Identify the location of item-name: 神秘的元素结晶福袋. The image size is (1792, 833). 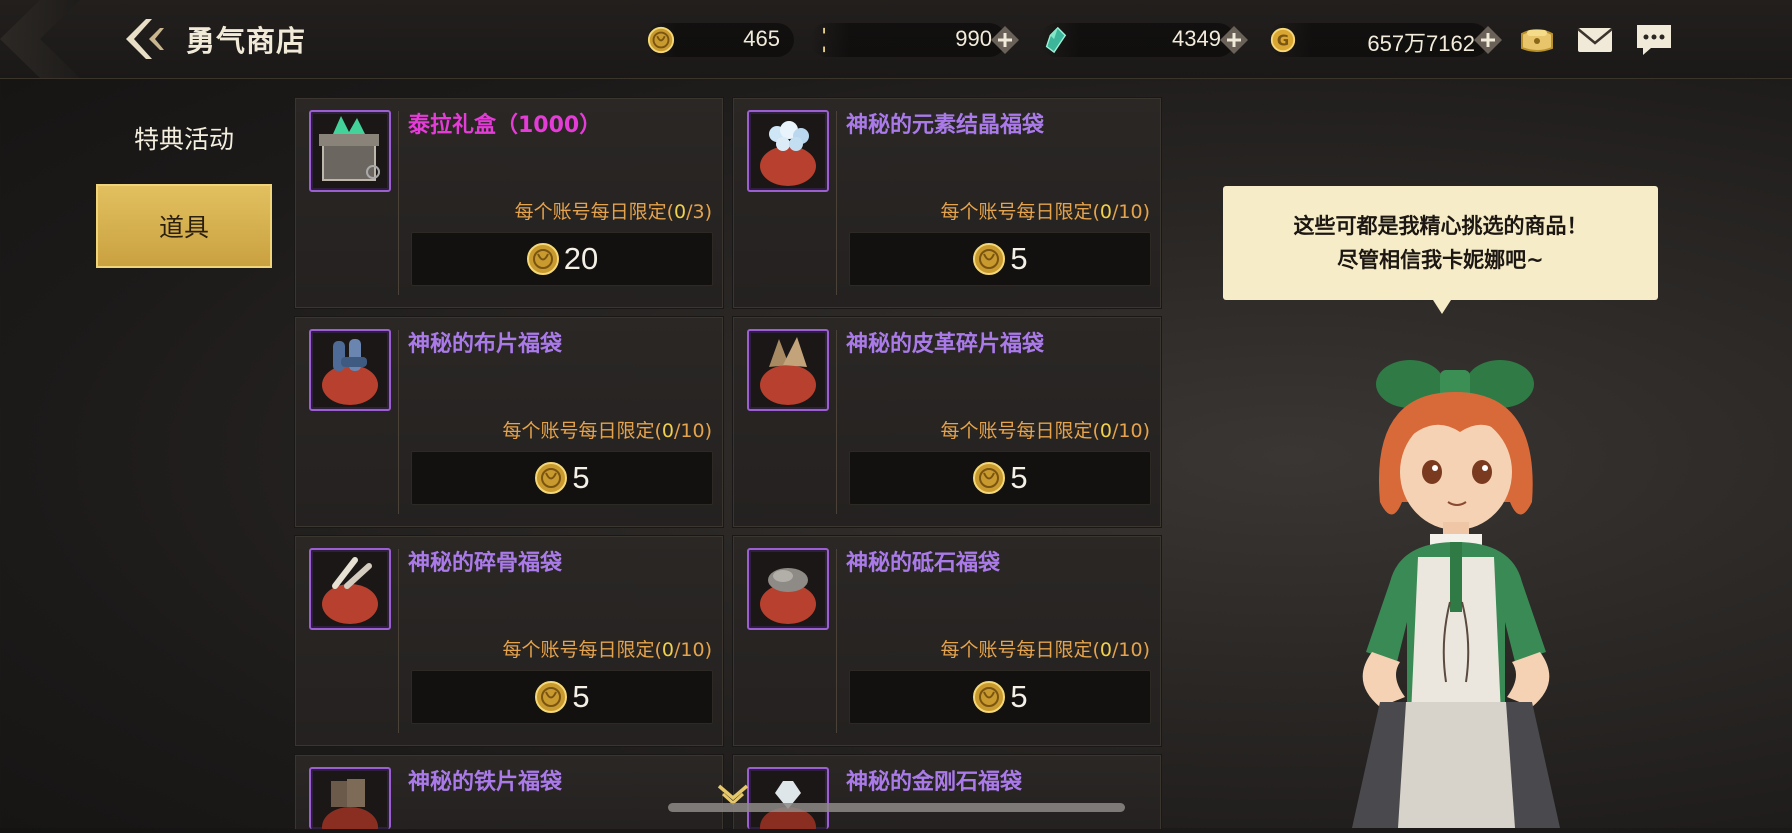
(945, 125).